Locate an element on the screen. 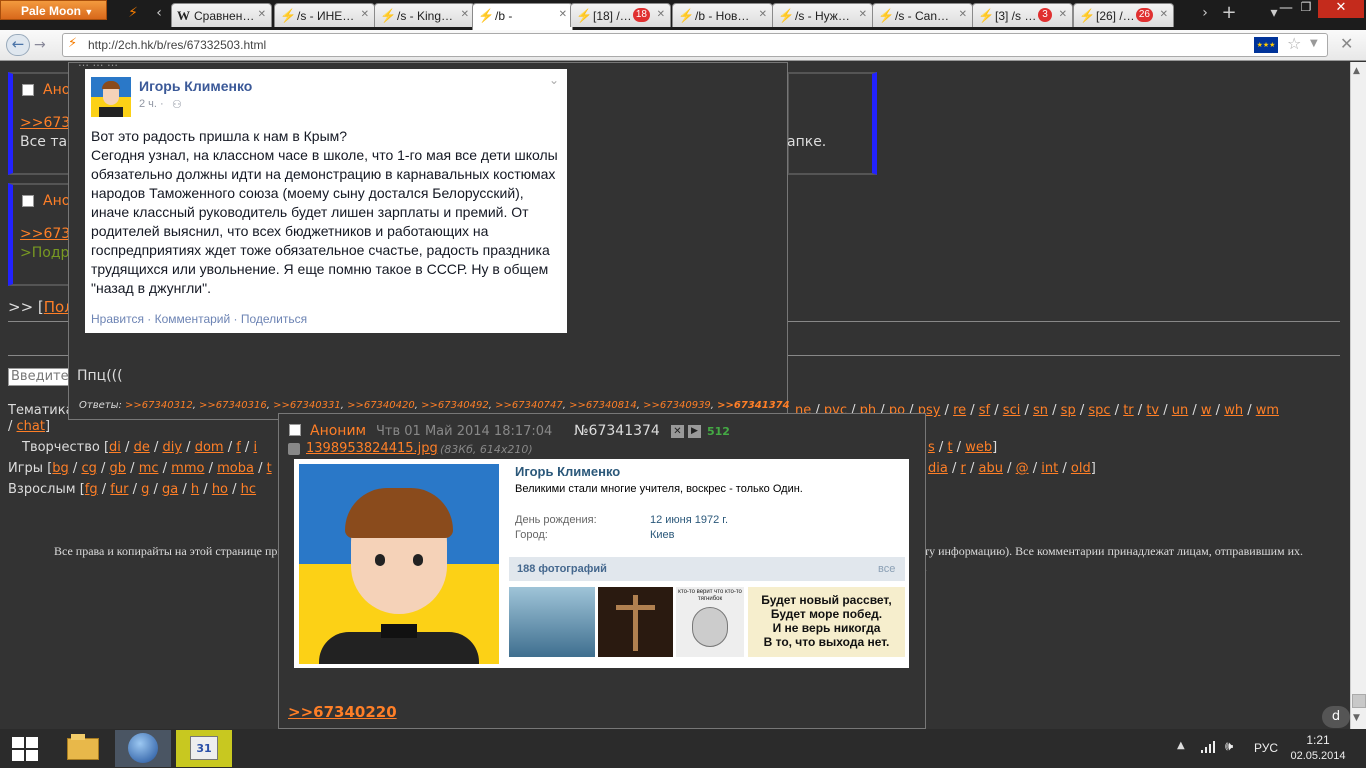 The height and width of the screenshot is (768, 1366). scroll-down-icon: ▼ is located at coordinates (1356, 718).